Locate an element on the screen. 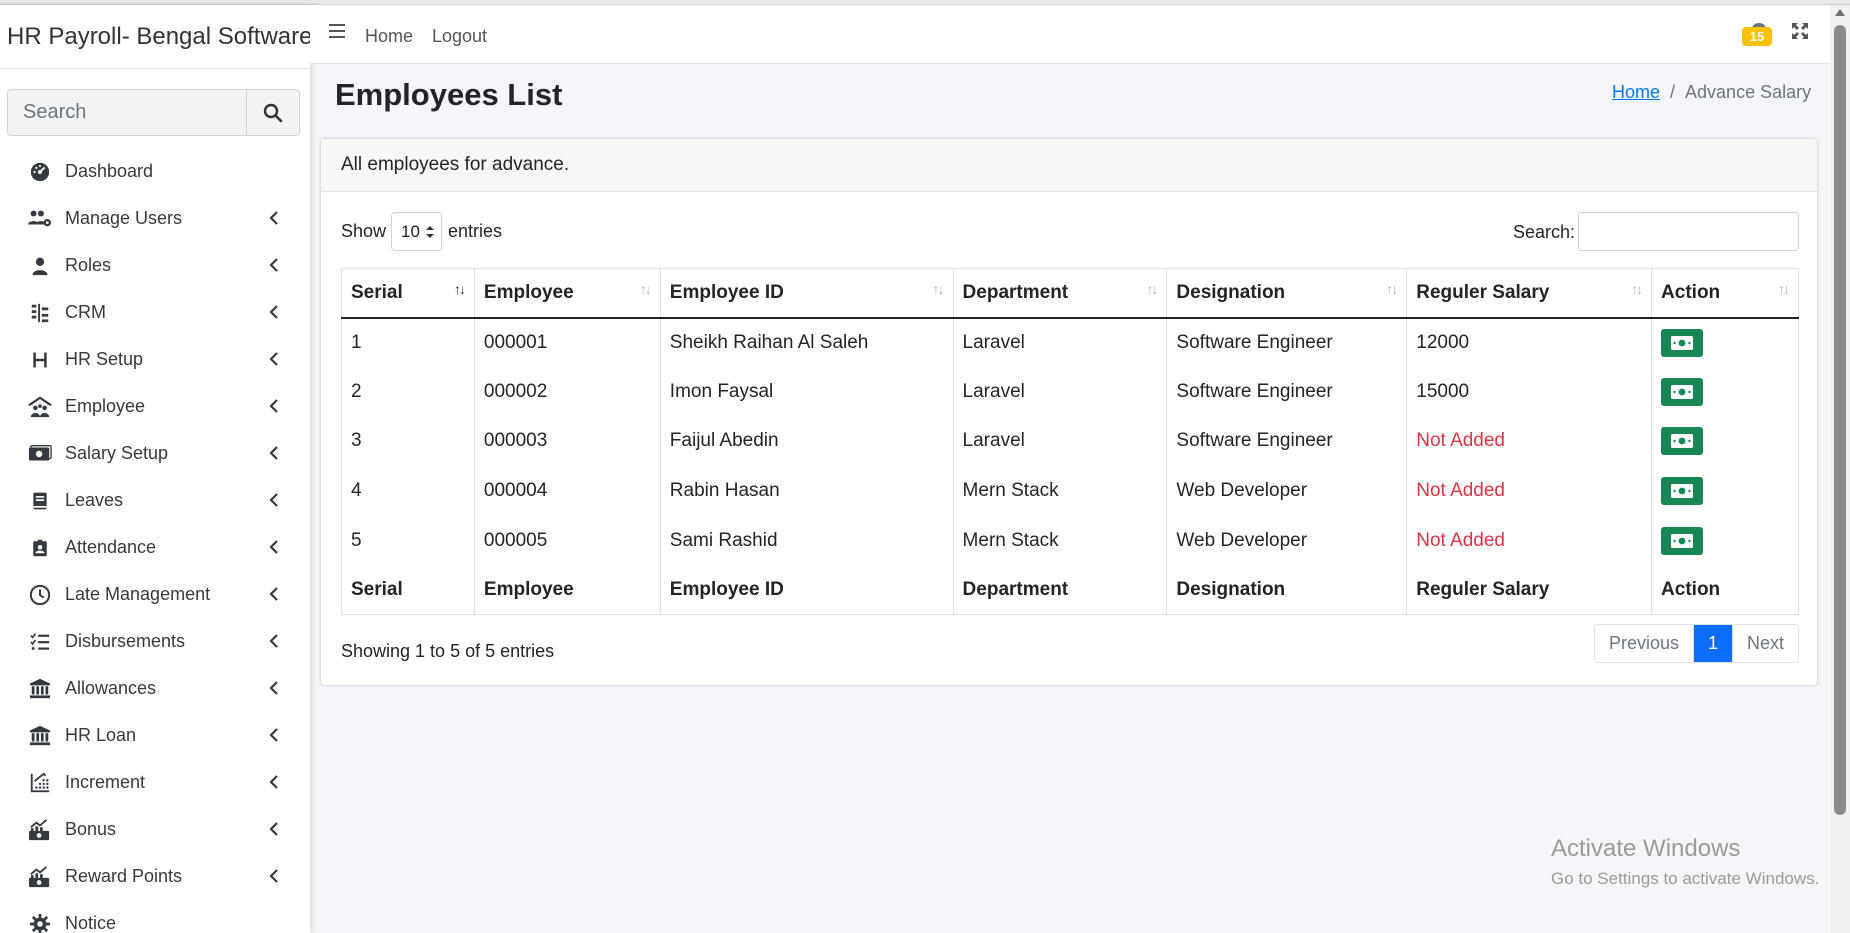  sidebar-item-hr-loan: HR Loan is located at coordinates (155, 735).